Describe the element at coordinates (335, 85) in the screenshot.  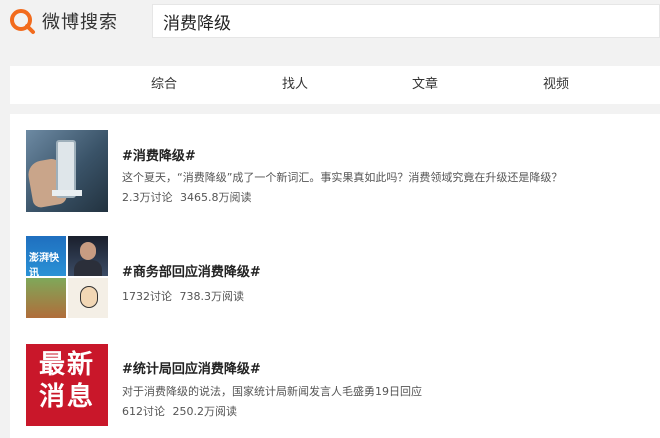
I see `search-tabs: 综合 找人 文章 视频` at that location.